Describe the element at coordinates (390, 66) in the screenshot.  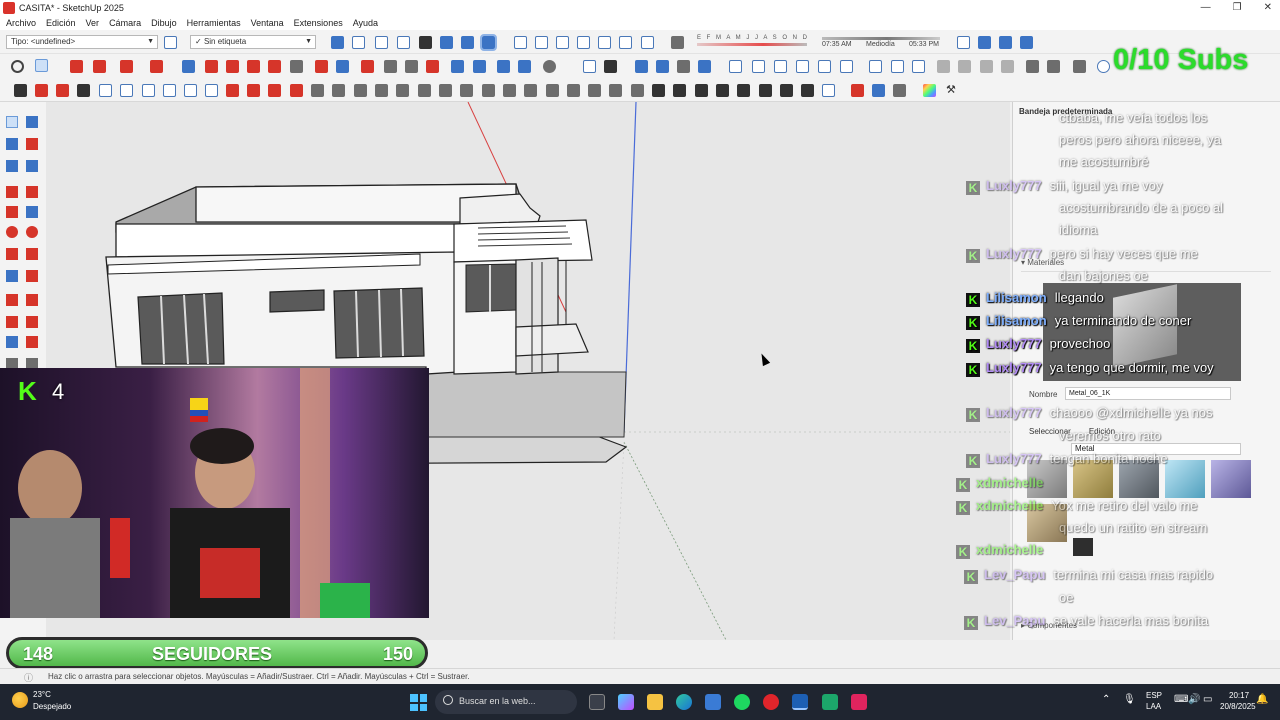
I see `hand-icon` at that location.